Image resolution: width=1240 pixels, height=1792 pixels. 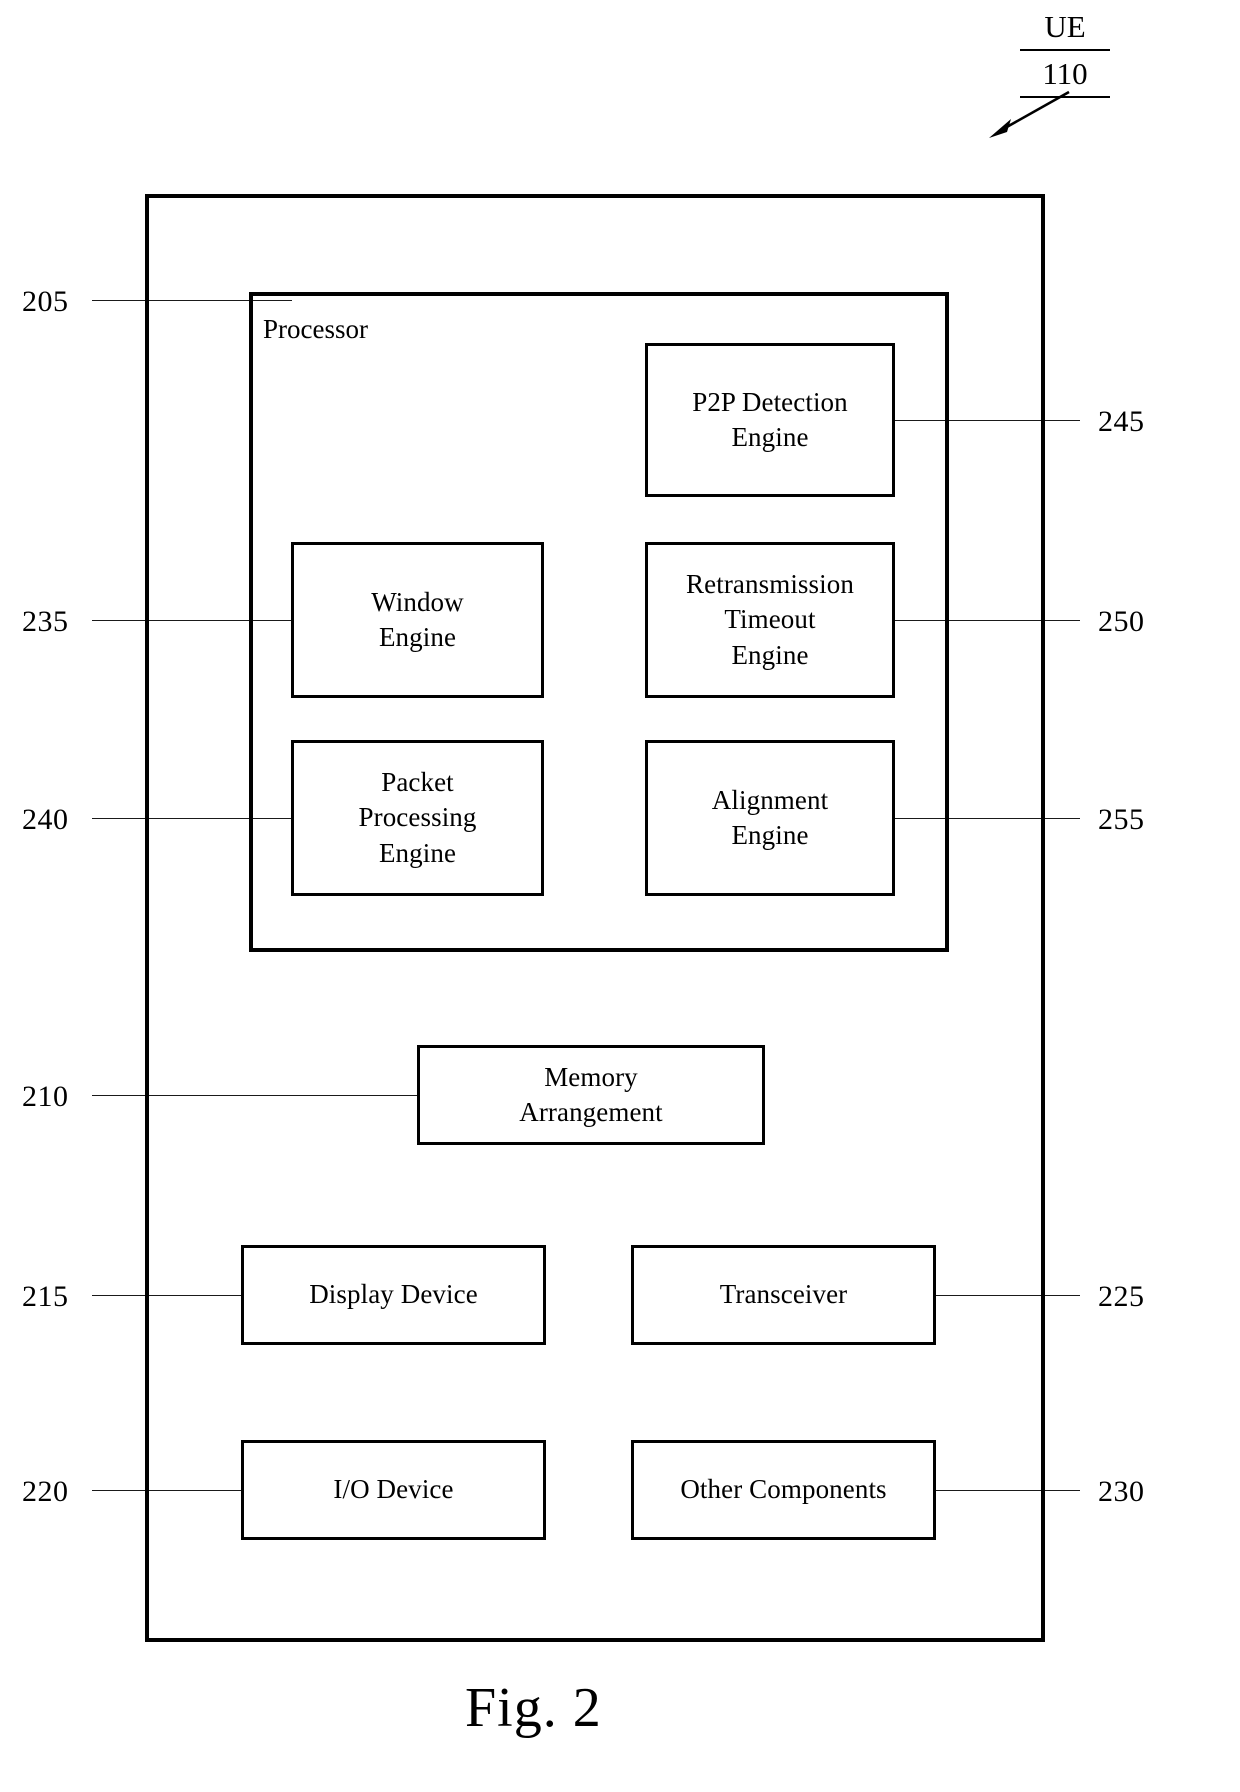 I want to click on retransmission-timeout-engine-box: Retransmission Timeout Engine, so click(x=770, y=620).